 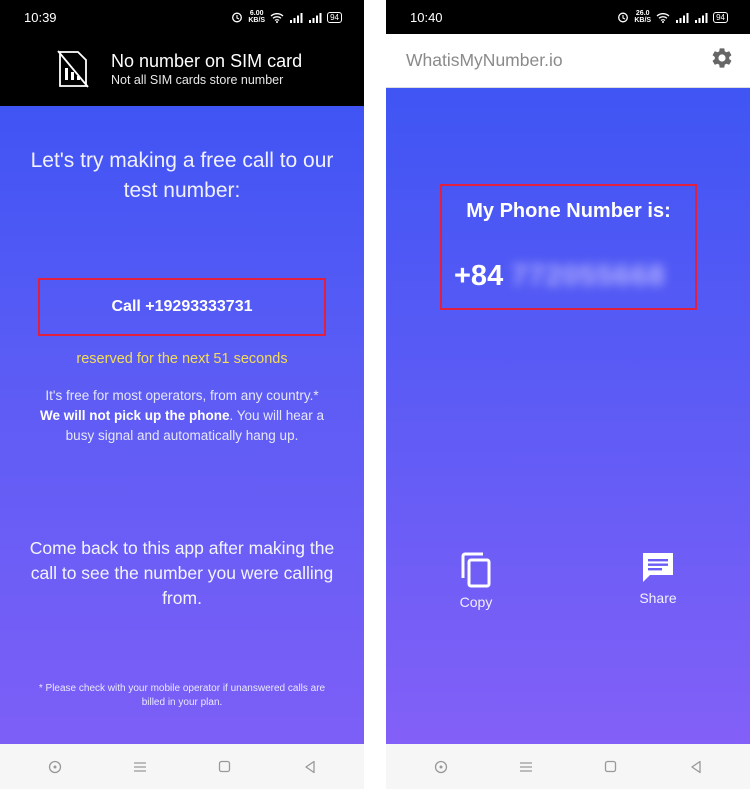 I want to click on phone-number-box: My Phone Number is: +84 772055668, so click(x=568, y=247).